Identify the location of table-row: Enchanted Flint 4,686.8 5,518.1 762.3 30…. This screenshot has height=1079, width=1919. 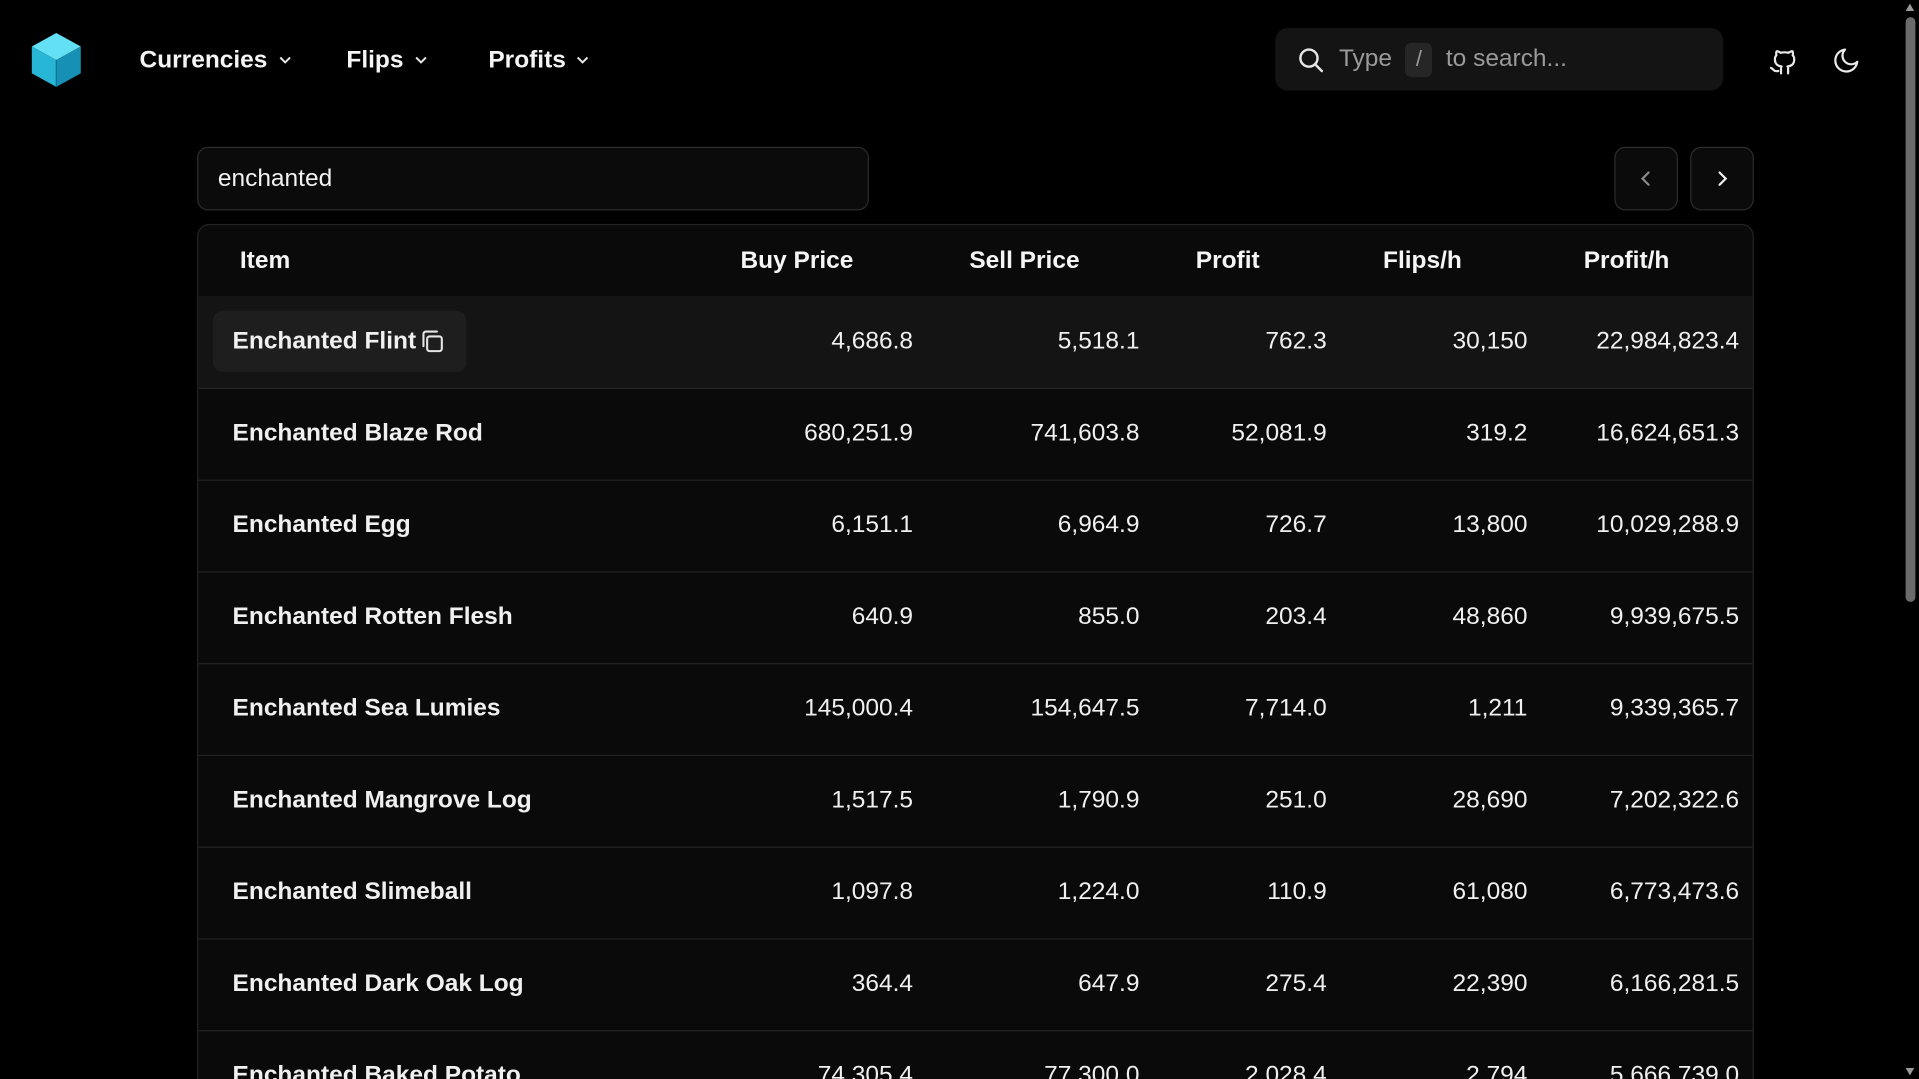
(975, 343).